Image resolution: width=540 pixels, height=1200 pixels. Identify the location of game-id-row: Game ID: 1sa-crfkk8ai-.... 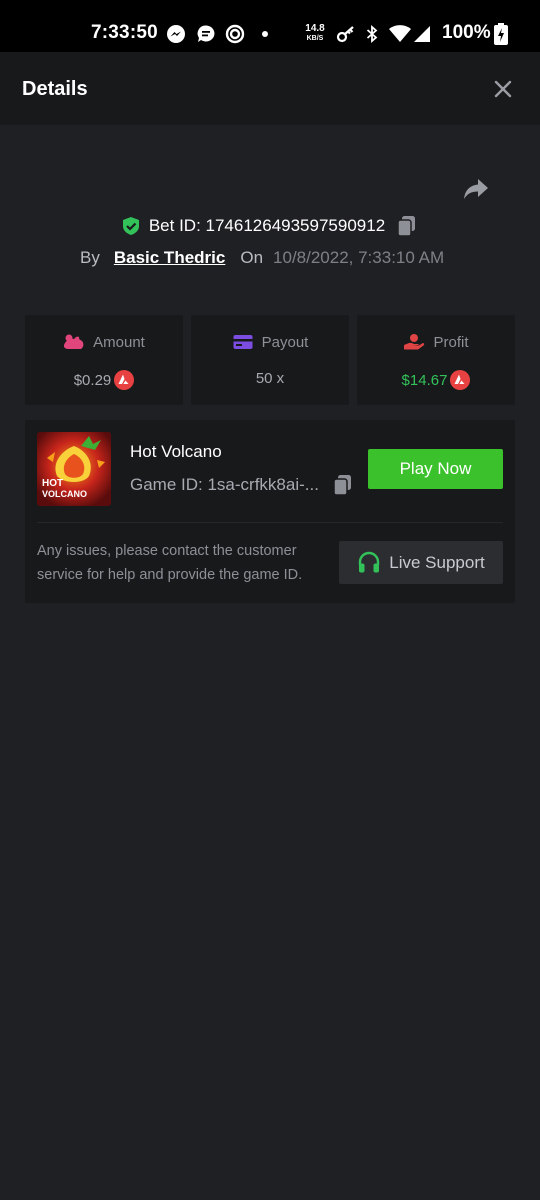
(241, 485).